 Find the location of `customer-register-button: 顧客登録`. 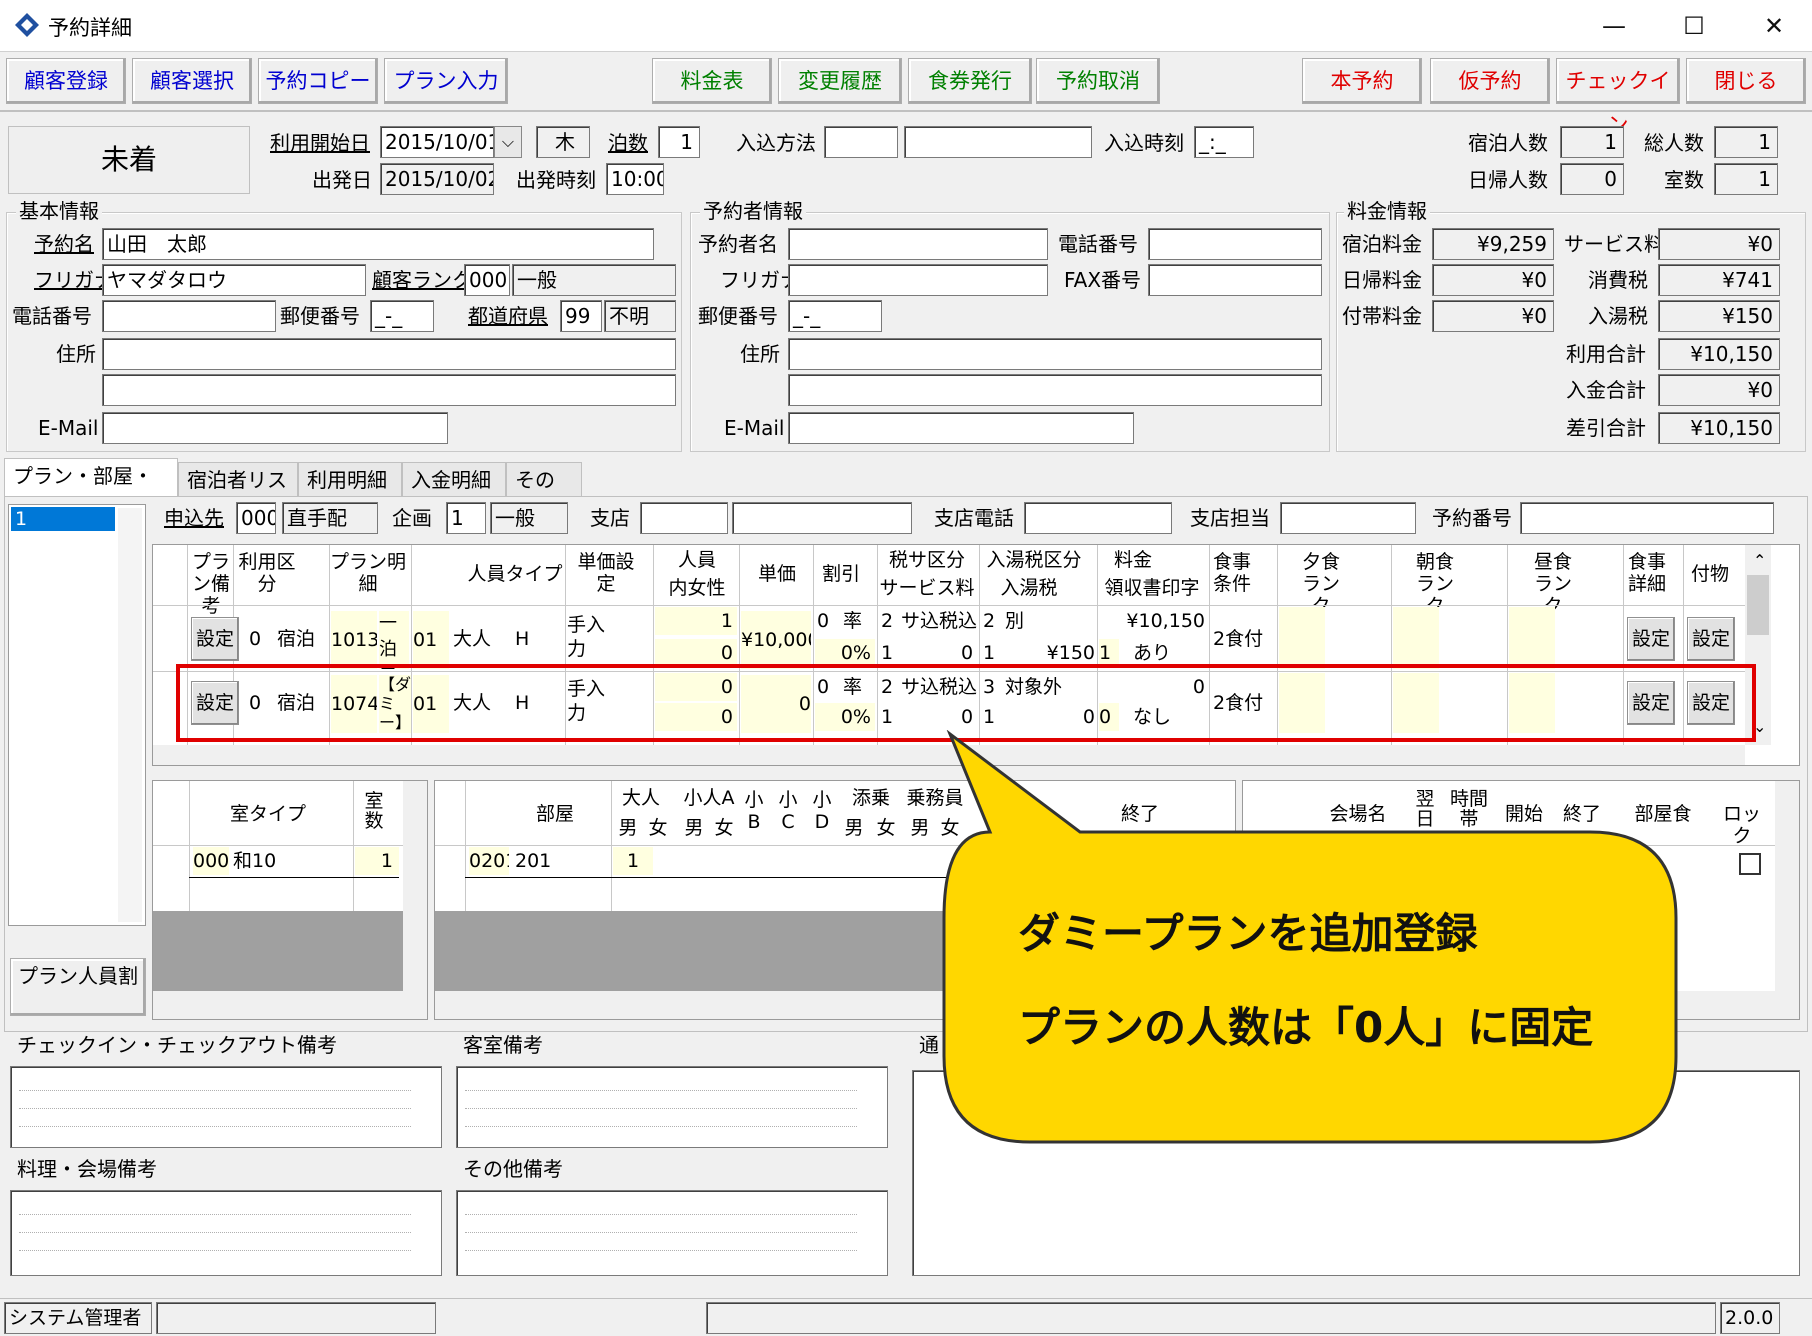

customer-register-button: 顧客登録 is located at coordinates (66, 81).